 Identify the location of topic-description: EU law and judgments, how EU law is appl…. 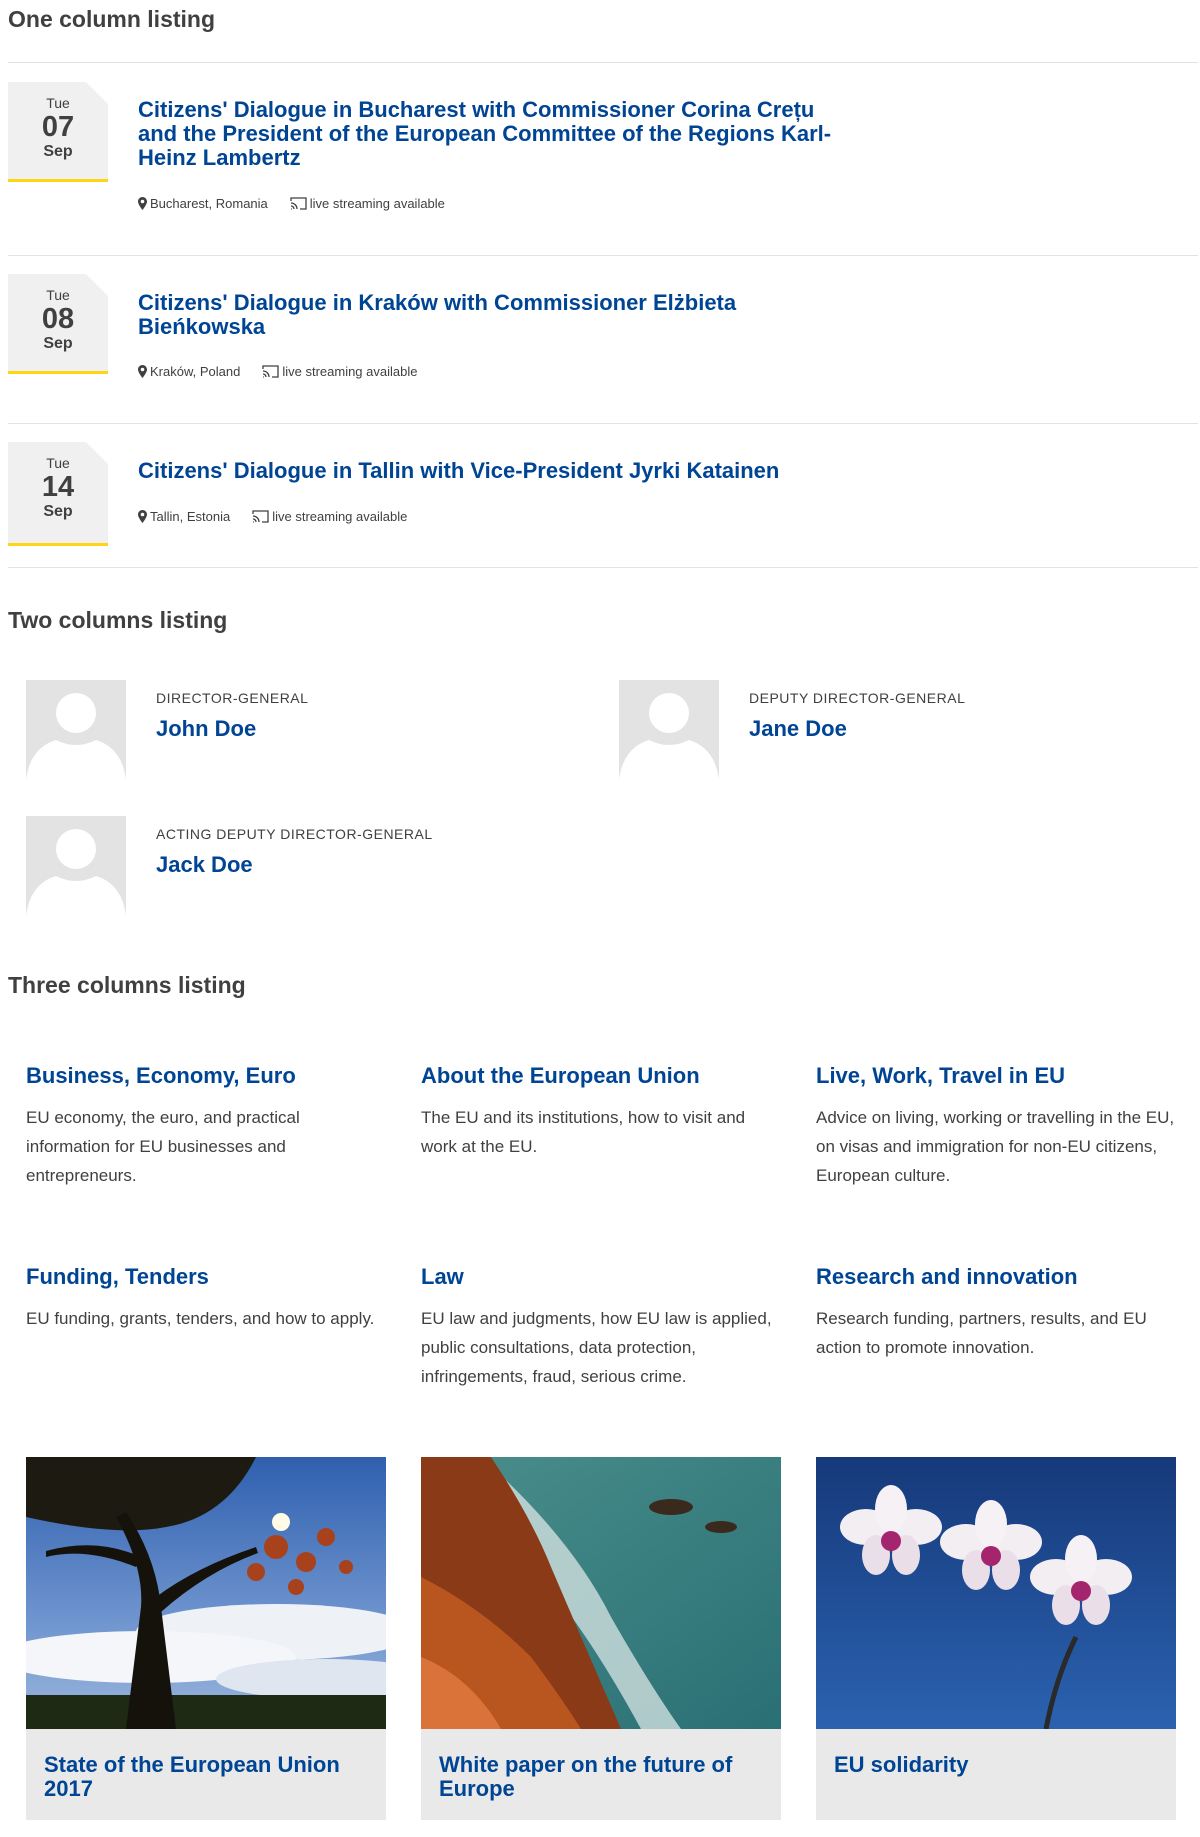
(596, 1347).